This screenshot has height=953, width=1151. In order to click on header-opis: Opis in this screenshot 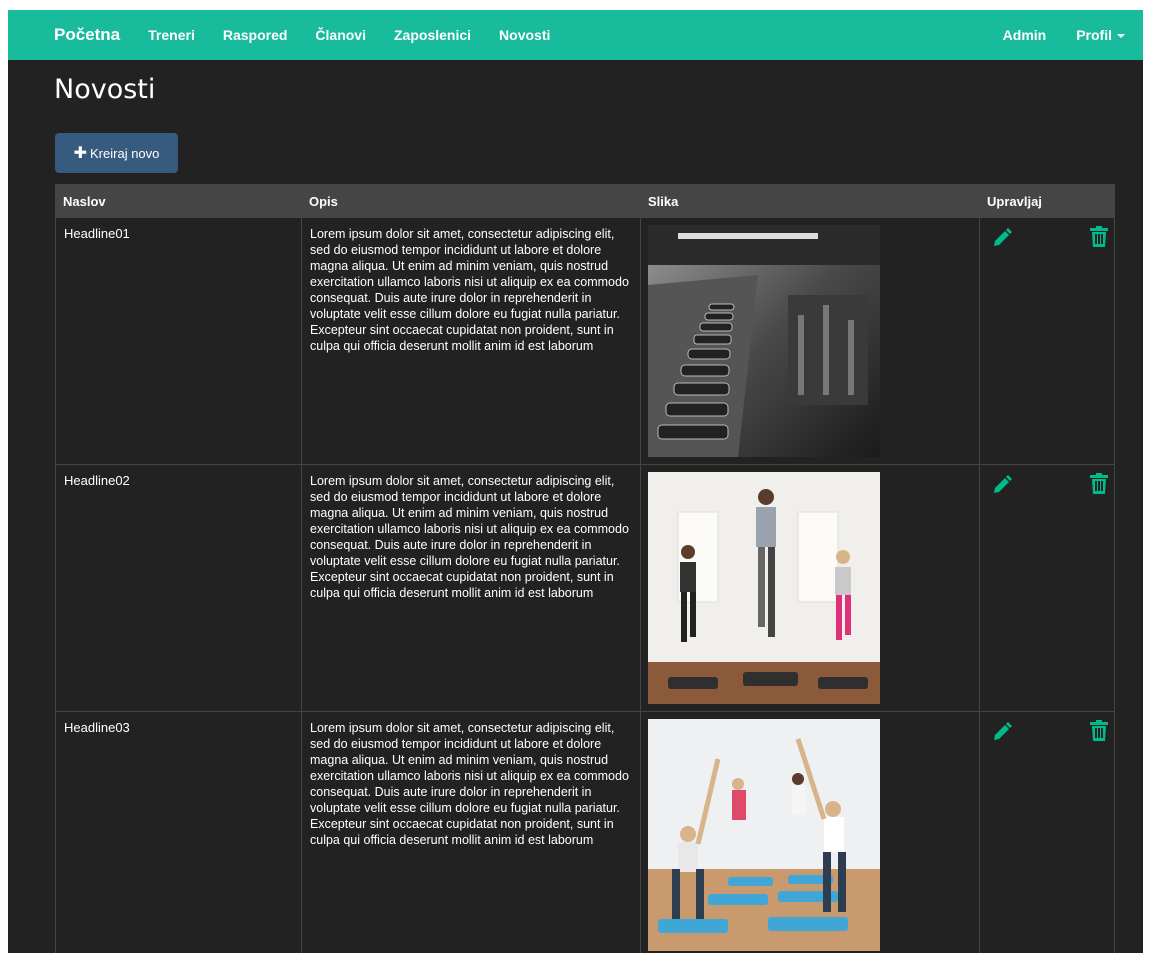, I will do `click(323, 201)`.